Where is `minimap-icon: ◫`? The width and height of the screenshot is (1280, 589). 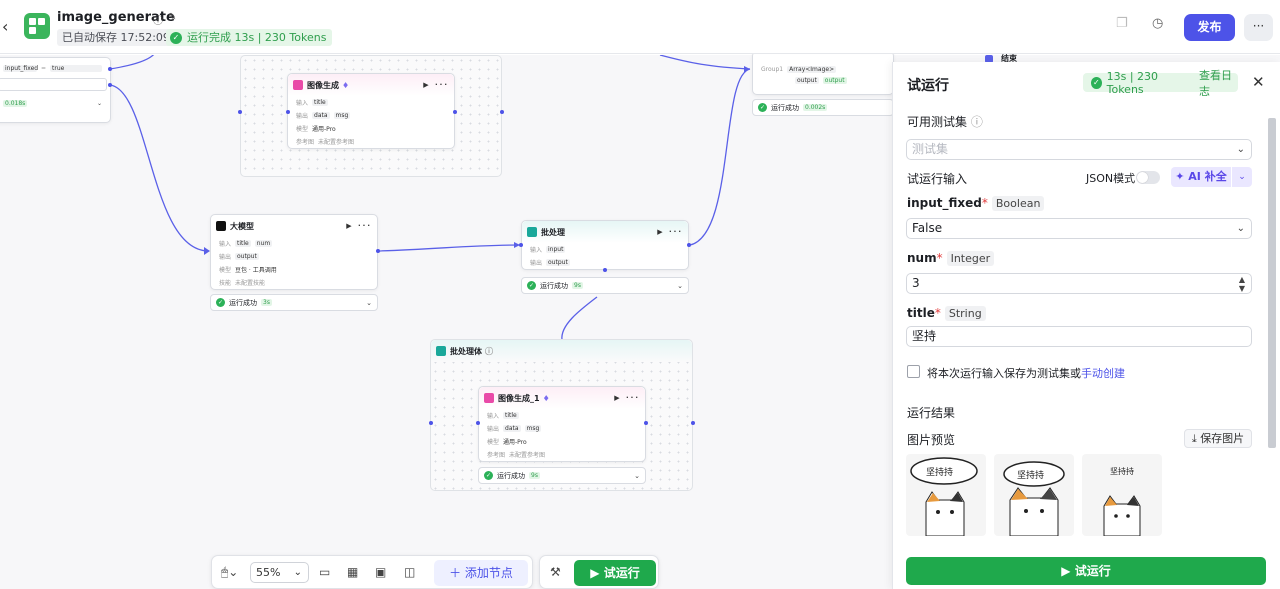 minimap-icon: ◫ is located at coordinates (409, 572).